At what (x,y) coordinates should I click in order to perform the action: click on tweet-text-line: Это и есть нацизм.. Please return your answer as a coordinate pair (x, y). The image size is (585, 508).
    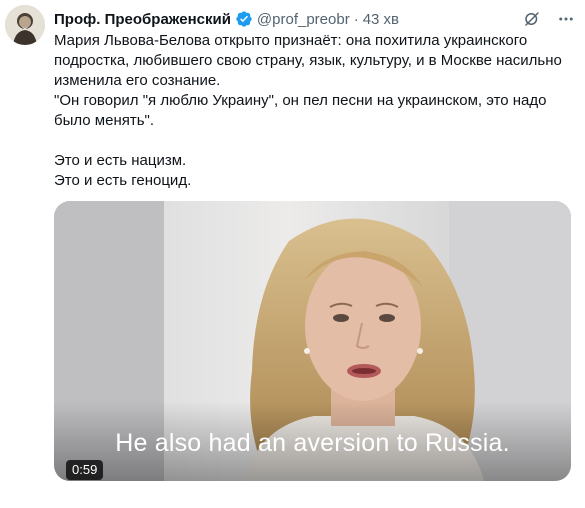
    Looking at the image, I should click on (120, 160).